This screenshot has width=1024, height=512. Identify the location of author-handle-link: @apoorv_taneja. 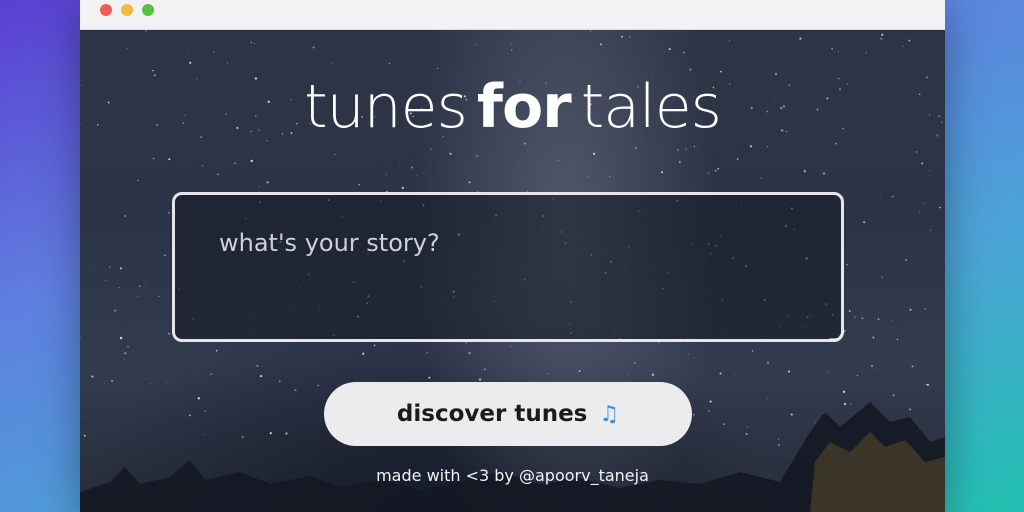
(584, 475).